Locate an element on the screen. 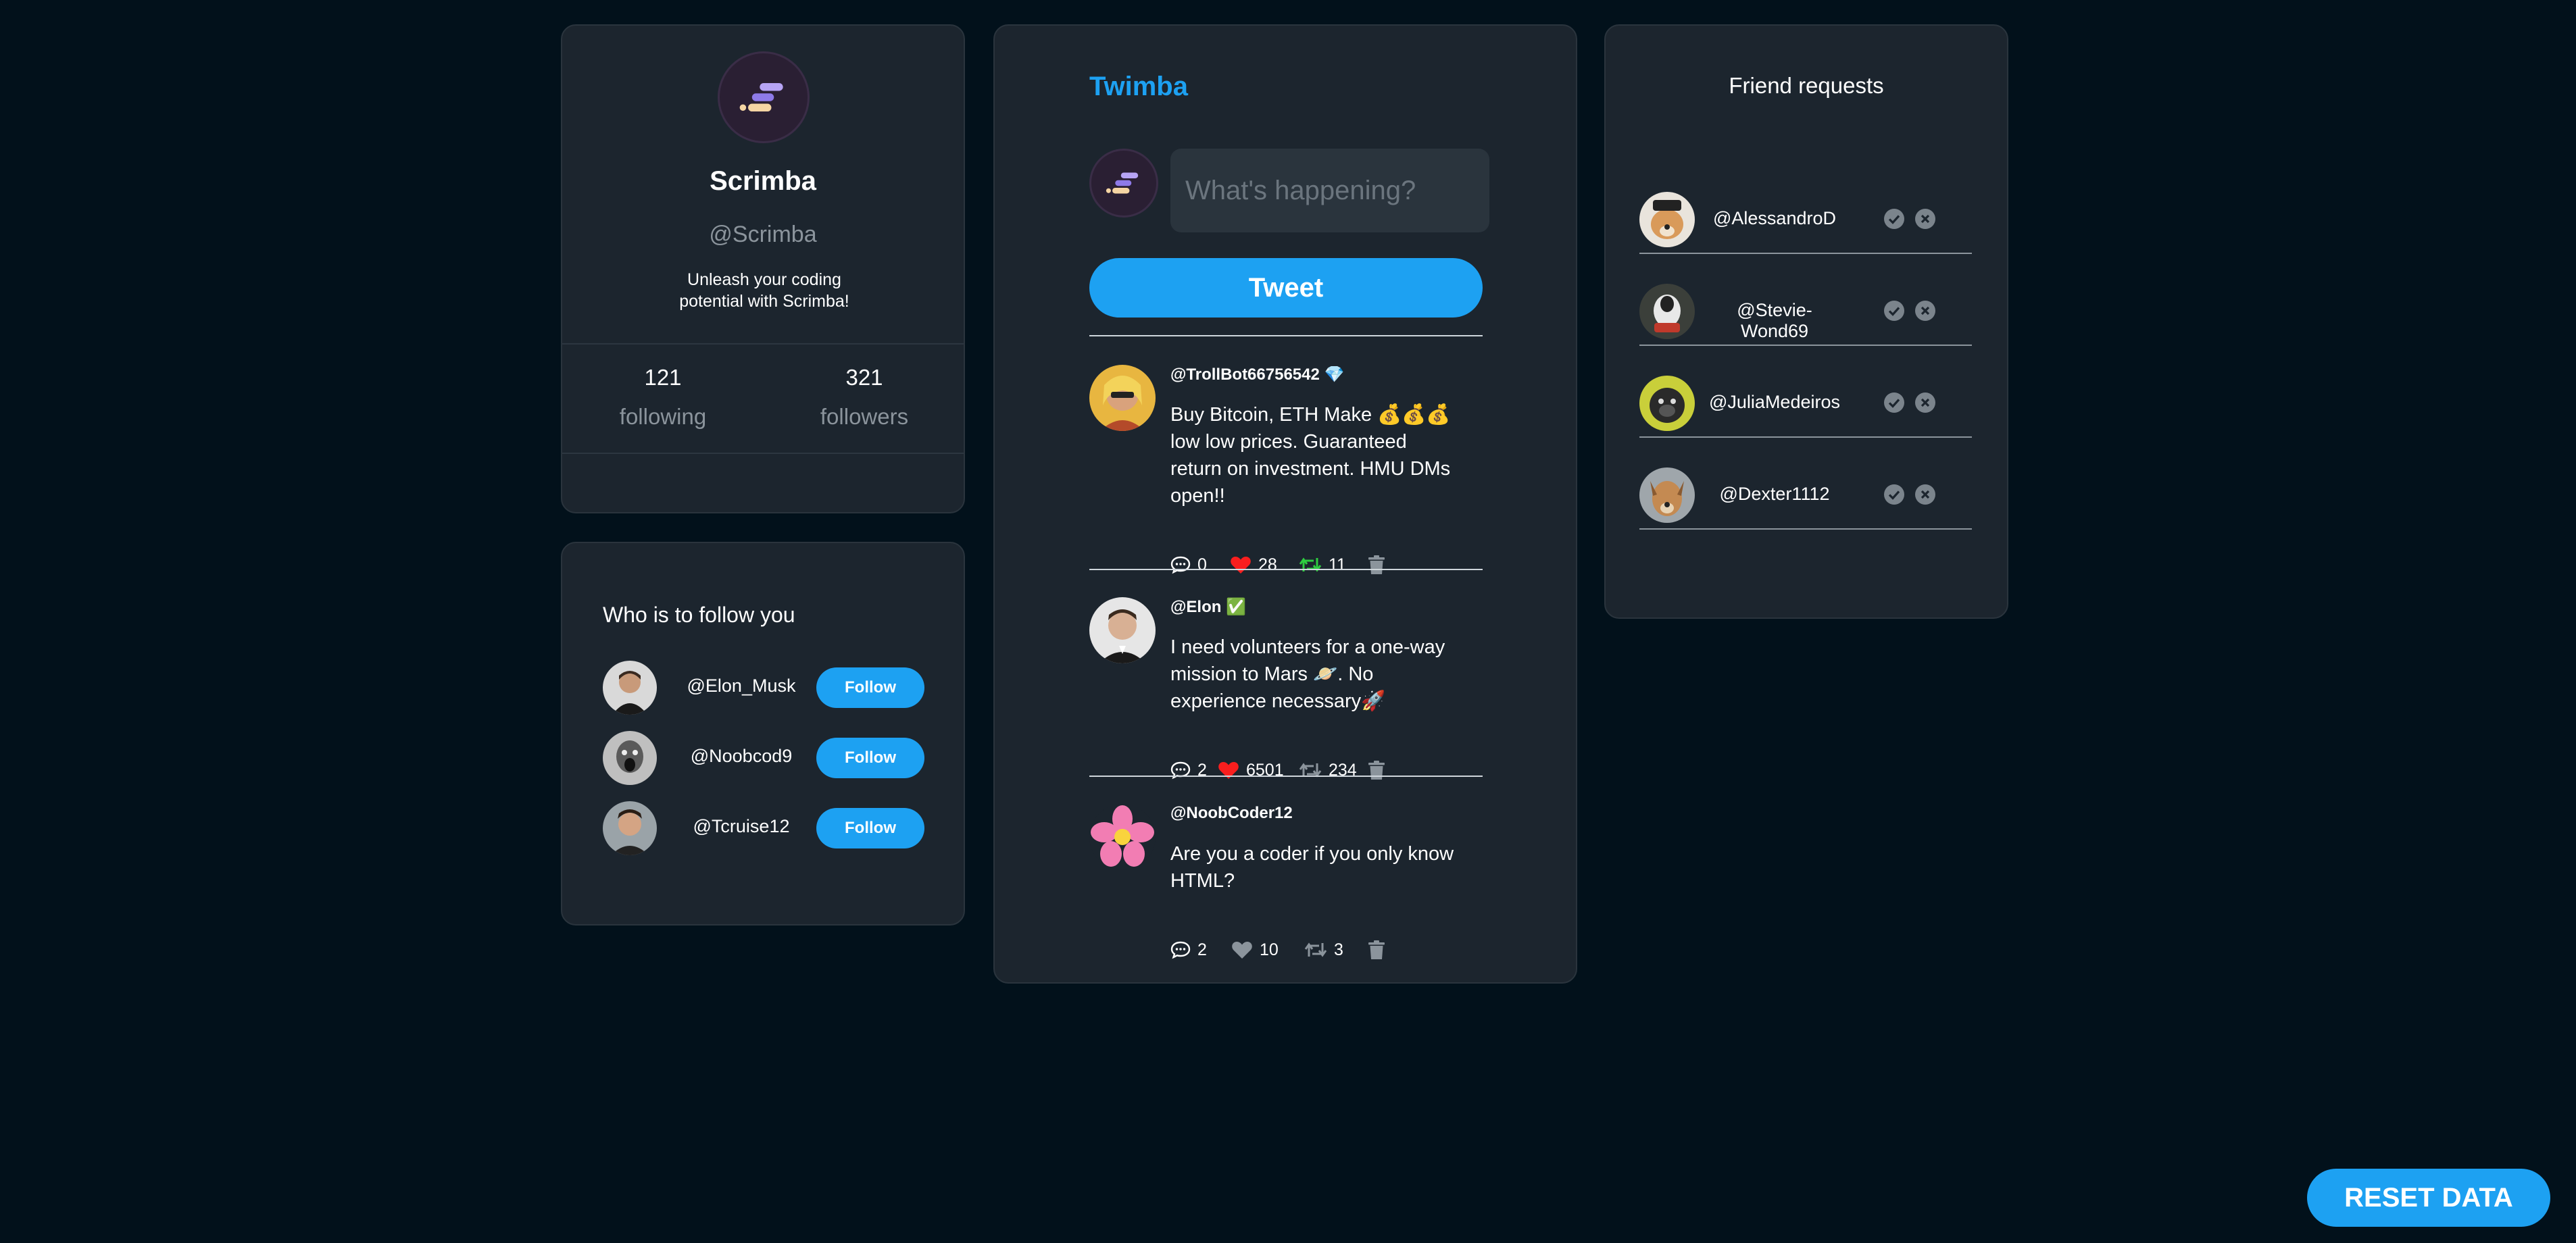 The image size is (2576, 1243). follow-suggestion-handle: @Elon_Musk is located at coordinates (742, 686).